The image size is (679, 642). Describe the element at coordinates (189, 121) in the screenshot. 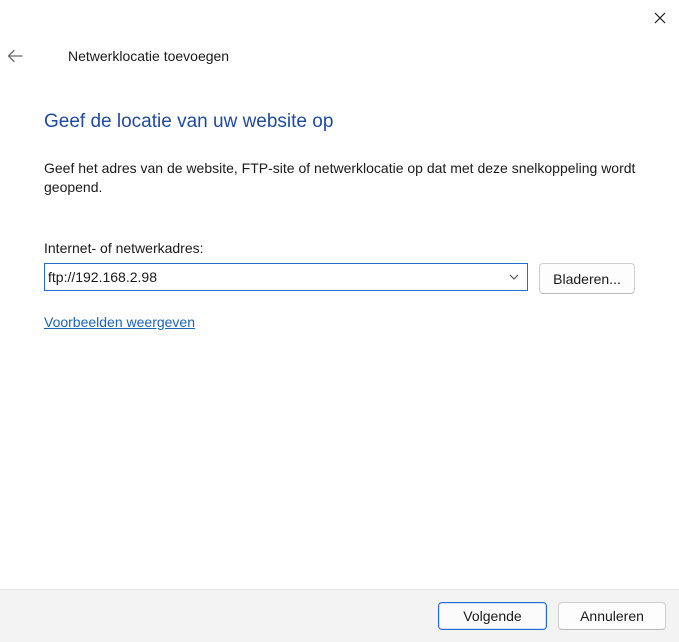

I see `page-heading: Geef de locatie van uw website op` at that location.